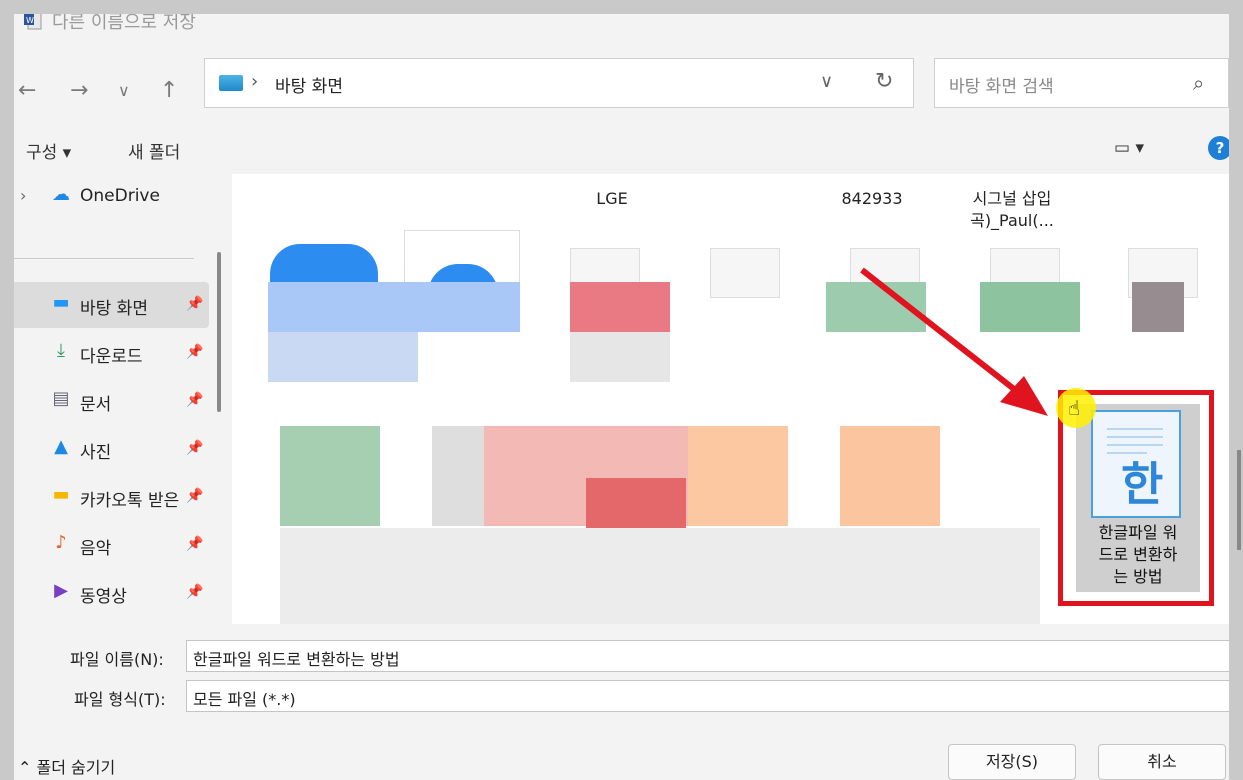  What do you see at coordinates (1012, 762) in the screenshot?
I see `save-button: 저장(S)` at bounding box center [1012, 762].